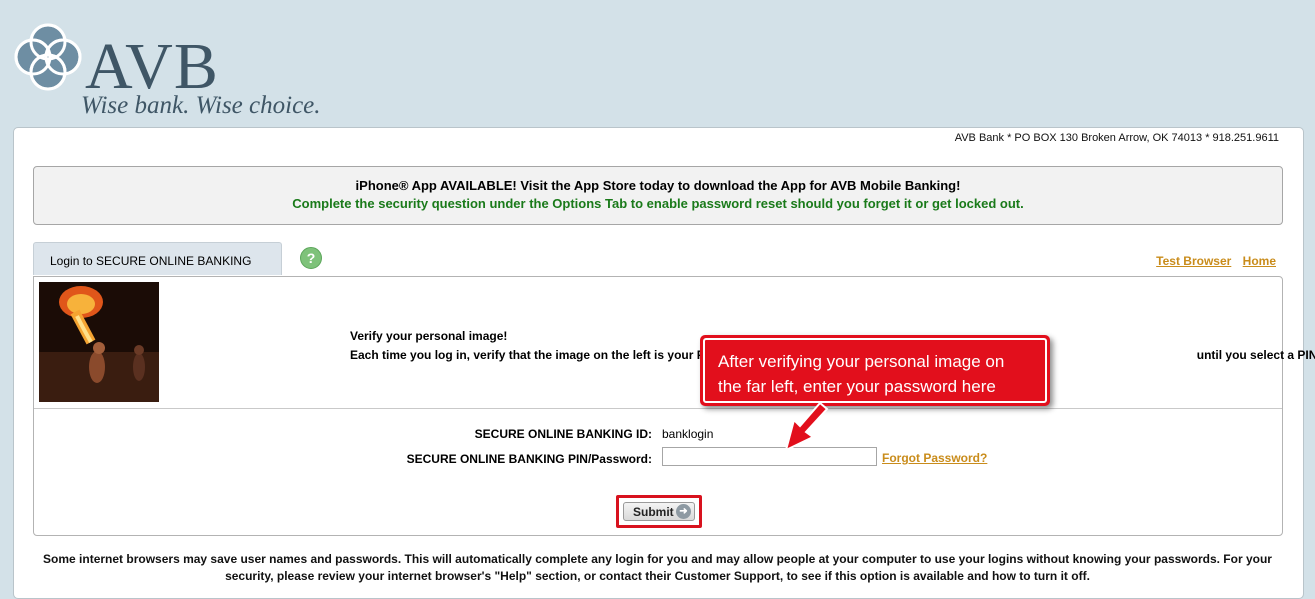 The width and height of the screenshot is (1315, 599). I want to click on forgot-password-link: Forgot Password?, so click(934, 458).